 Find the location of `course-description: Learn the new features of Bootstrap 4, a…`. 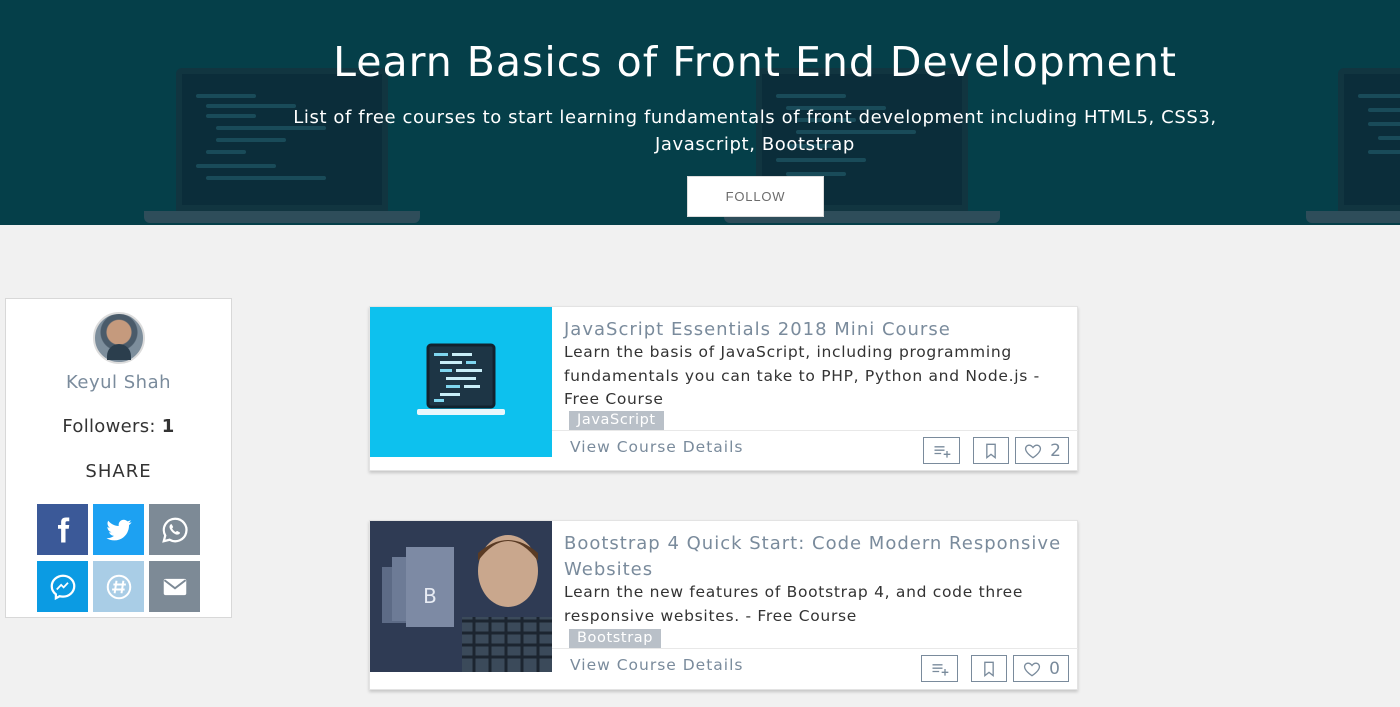

course-description: Learn the new features of Bootstrap 4, a… is located at coordinates (794, 604).